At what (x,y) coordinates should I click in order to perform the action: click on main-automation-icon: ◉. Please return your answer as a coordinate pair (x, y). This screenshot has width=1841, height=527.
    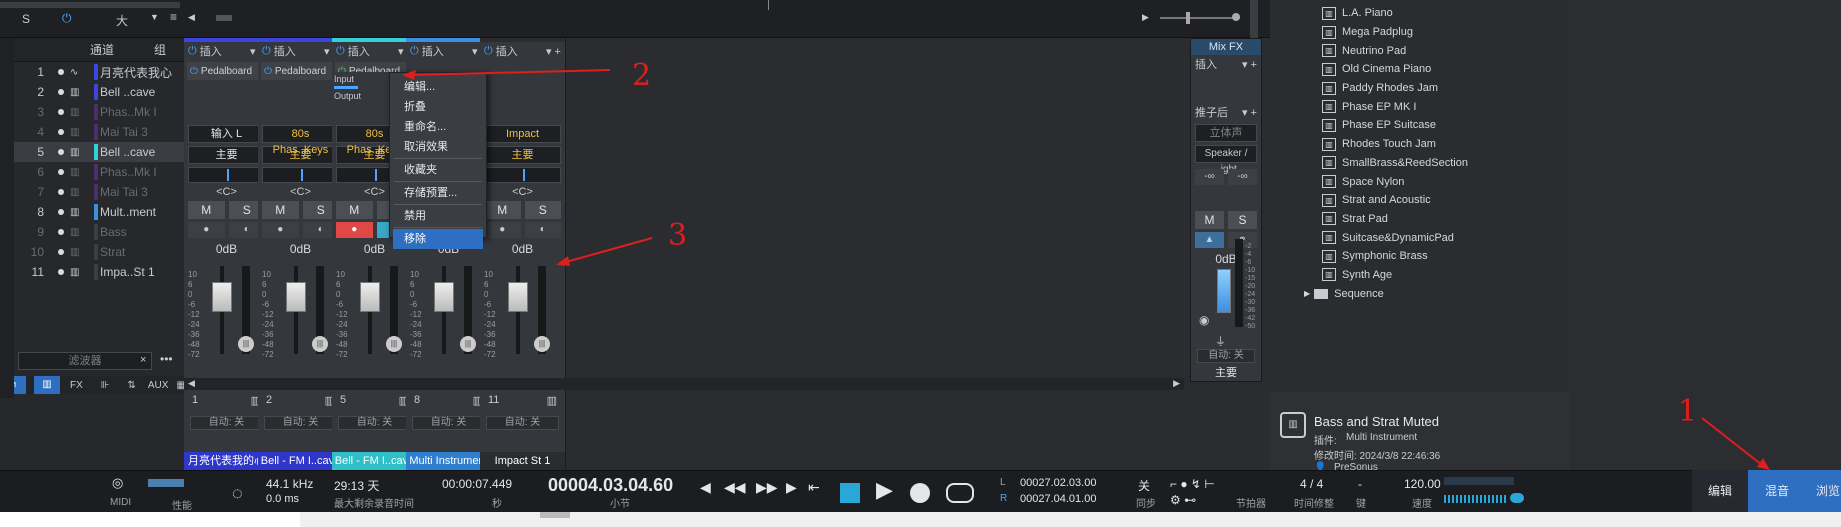
    Looking at the image, I should click on (1204, 320).